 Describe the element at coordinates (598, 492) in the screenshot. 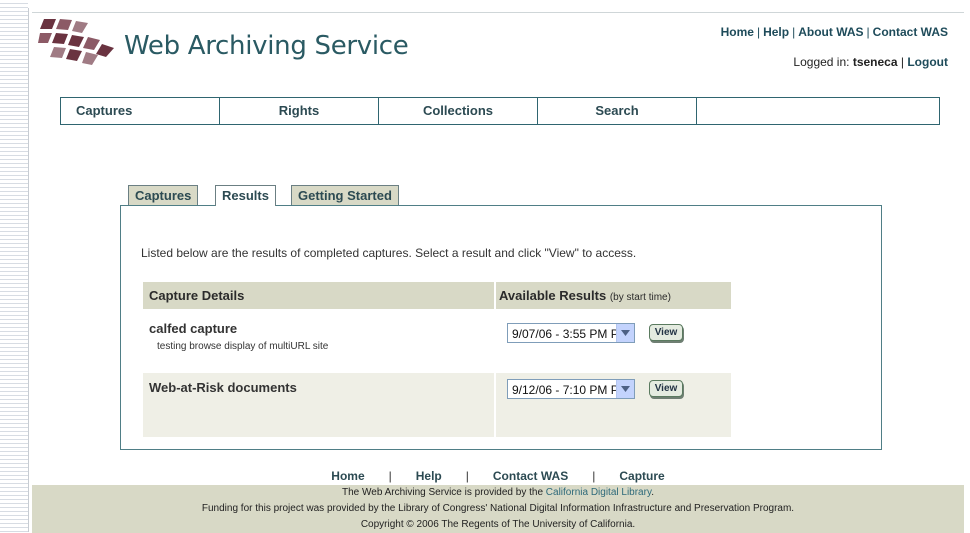

I see `cdl-link: California Digital Library` at that location.